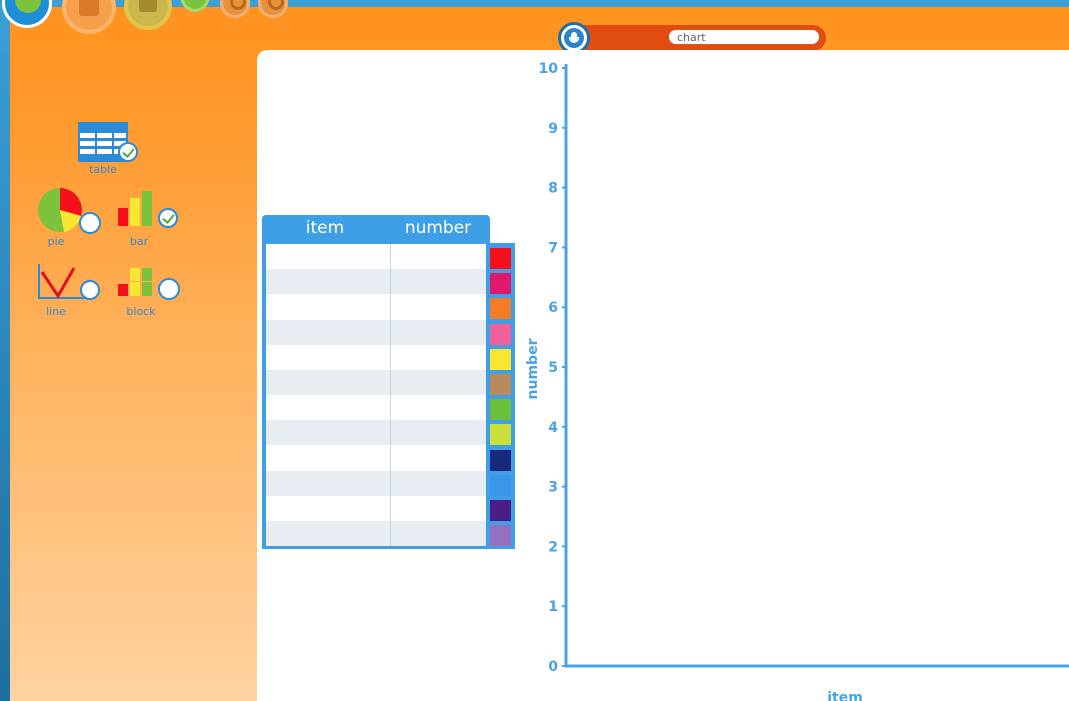  Describe the element at coordinates (553, 428) in the screenshot. I see `y-tick-label: 4` at that location.